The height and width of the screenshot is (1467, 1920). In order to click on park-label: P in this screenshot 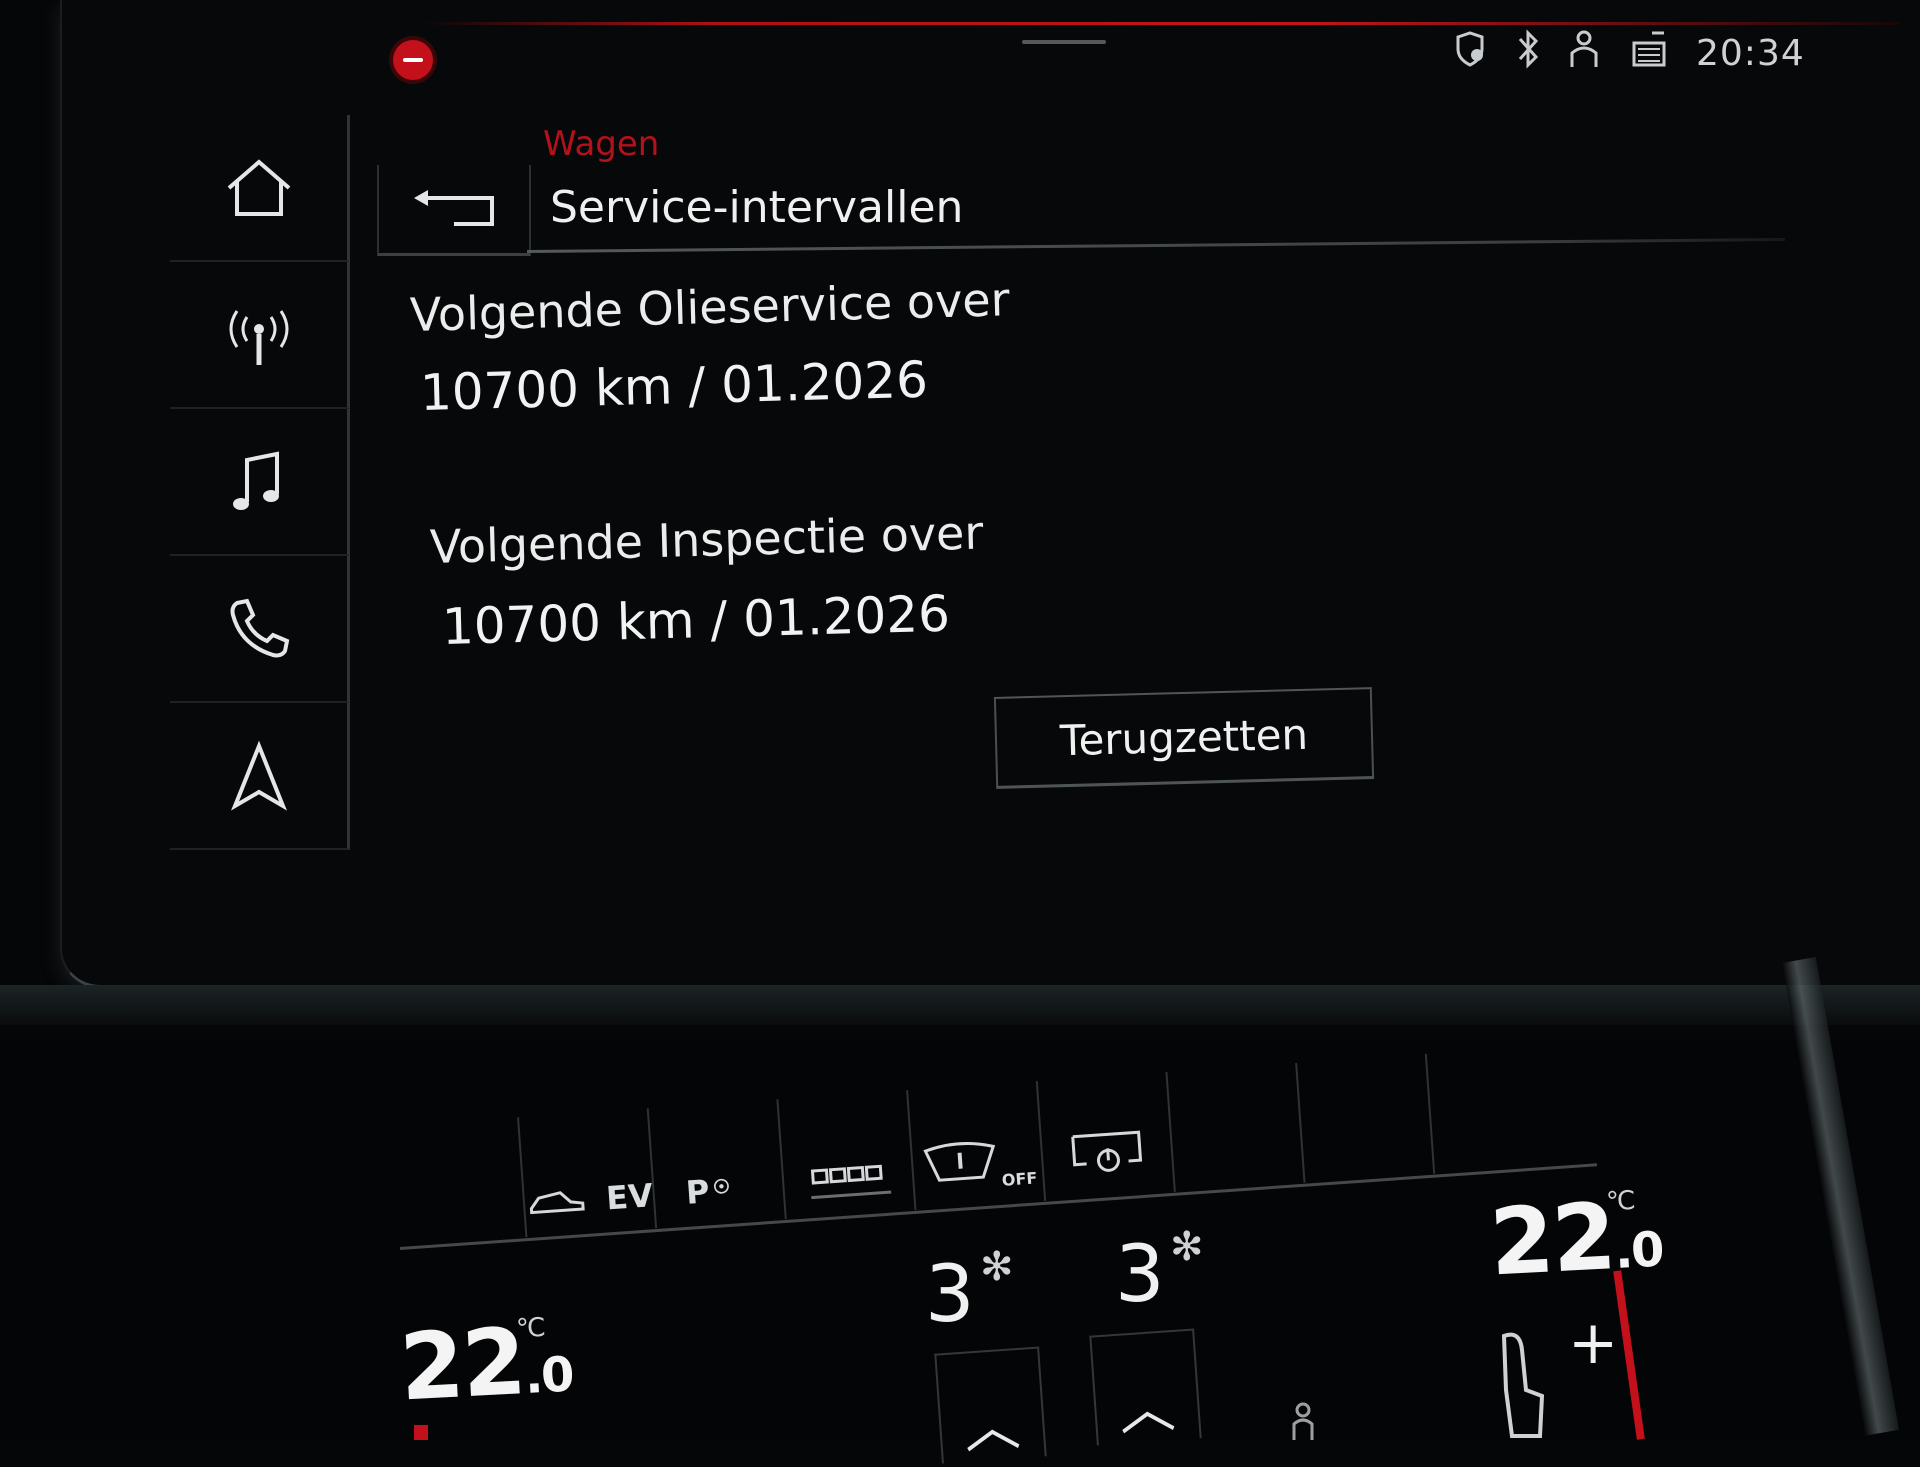, I will do `click(697, 1192)`.